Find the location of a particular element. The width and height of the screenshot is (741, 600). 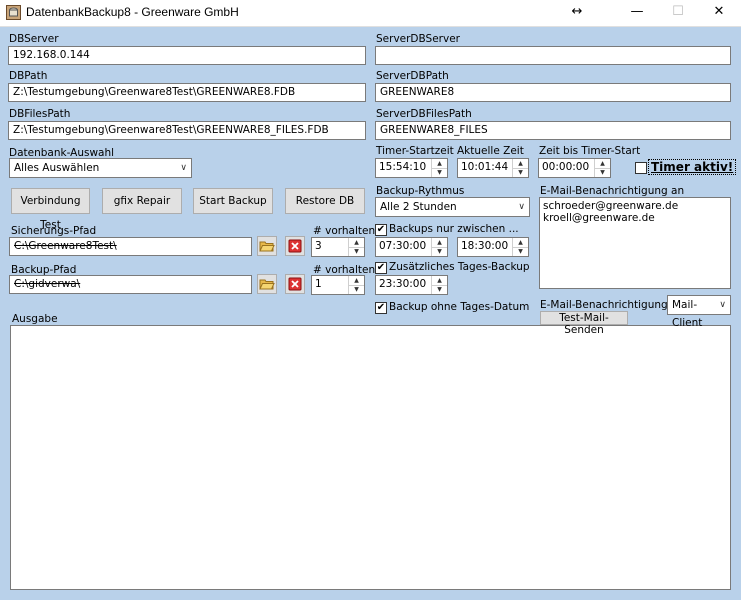

zusaetzliches-tages-backup-label: Zusätzliches Tages-Backup is located at coordinates (459, 267).